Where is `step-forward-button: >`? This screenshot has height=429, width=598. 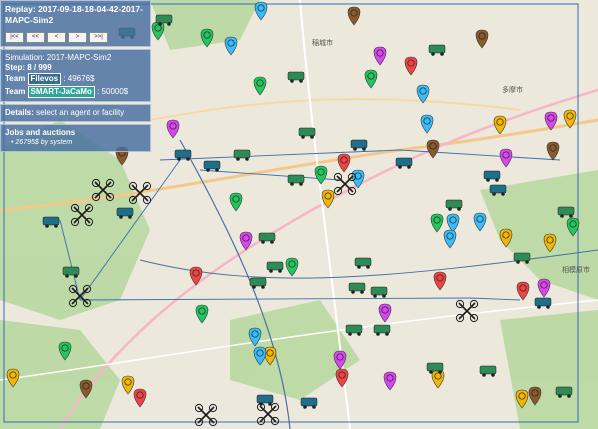
step-forward-button: > is located at coordinates (77, 37).